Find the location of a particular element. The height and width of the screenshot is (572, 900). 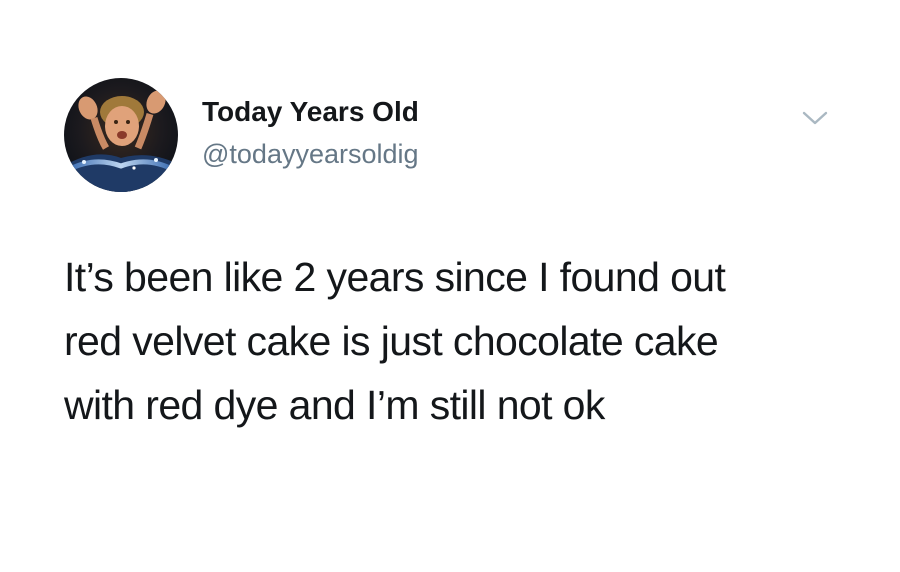

avatar is located at coordinates (121, 135).